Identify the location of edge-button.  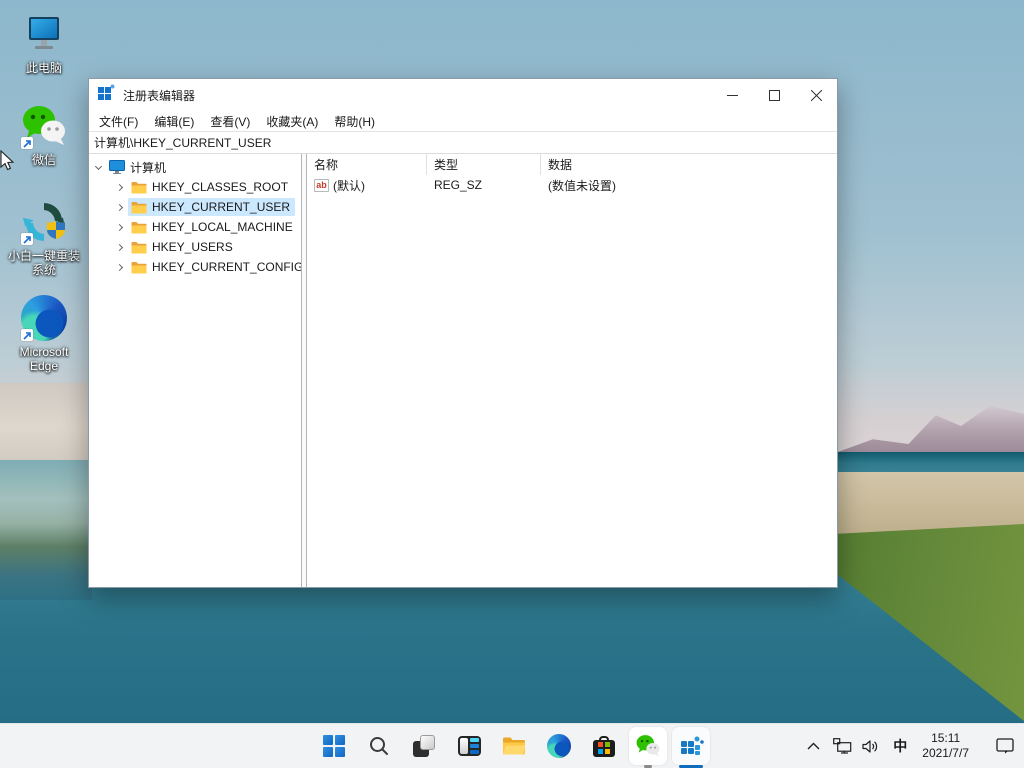
(559, 746).